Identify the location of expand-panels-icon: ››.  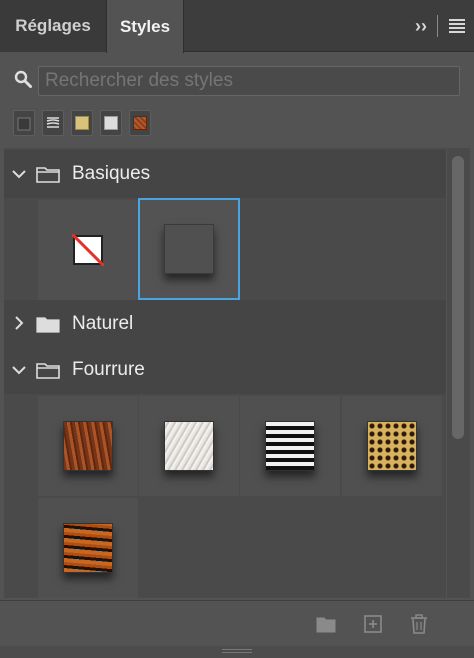
(421, 26).